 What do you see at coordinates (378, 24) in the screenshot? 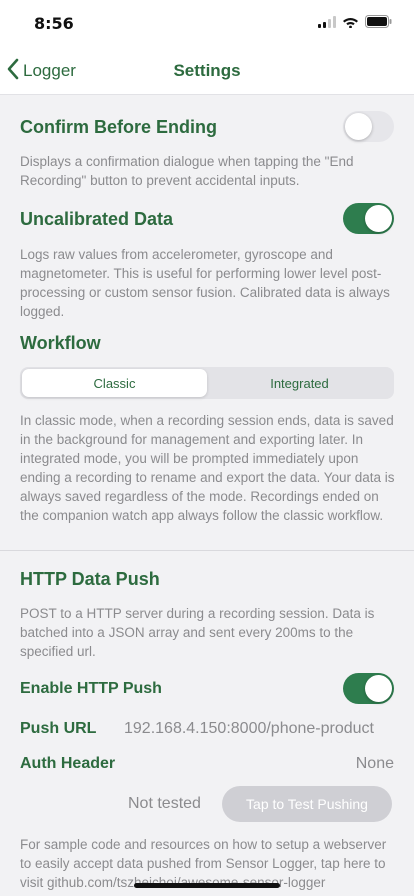
I see `battery-icon` at bounding box center [378, 24].